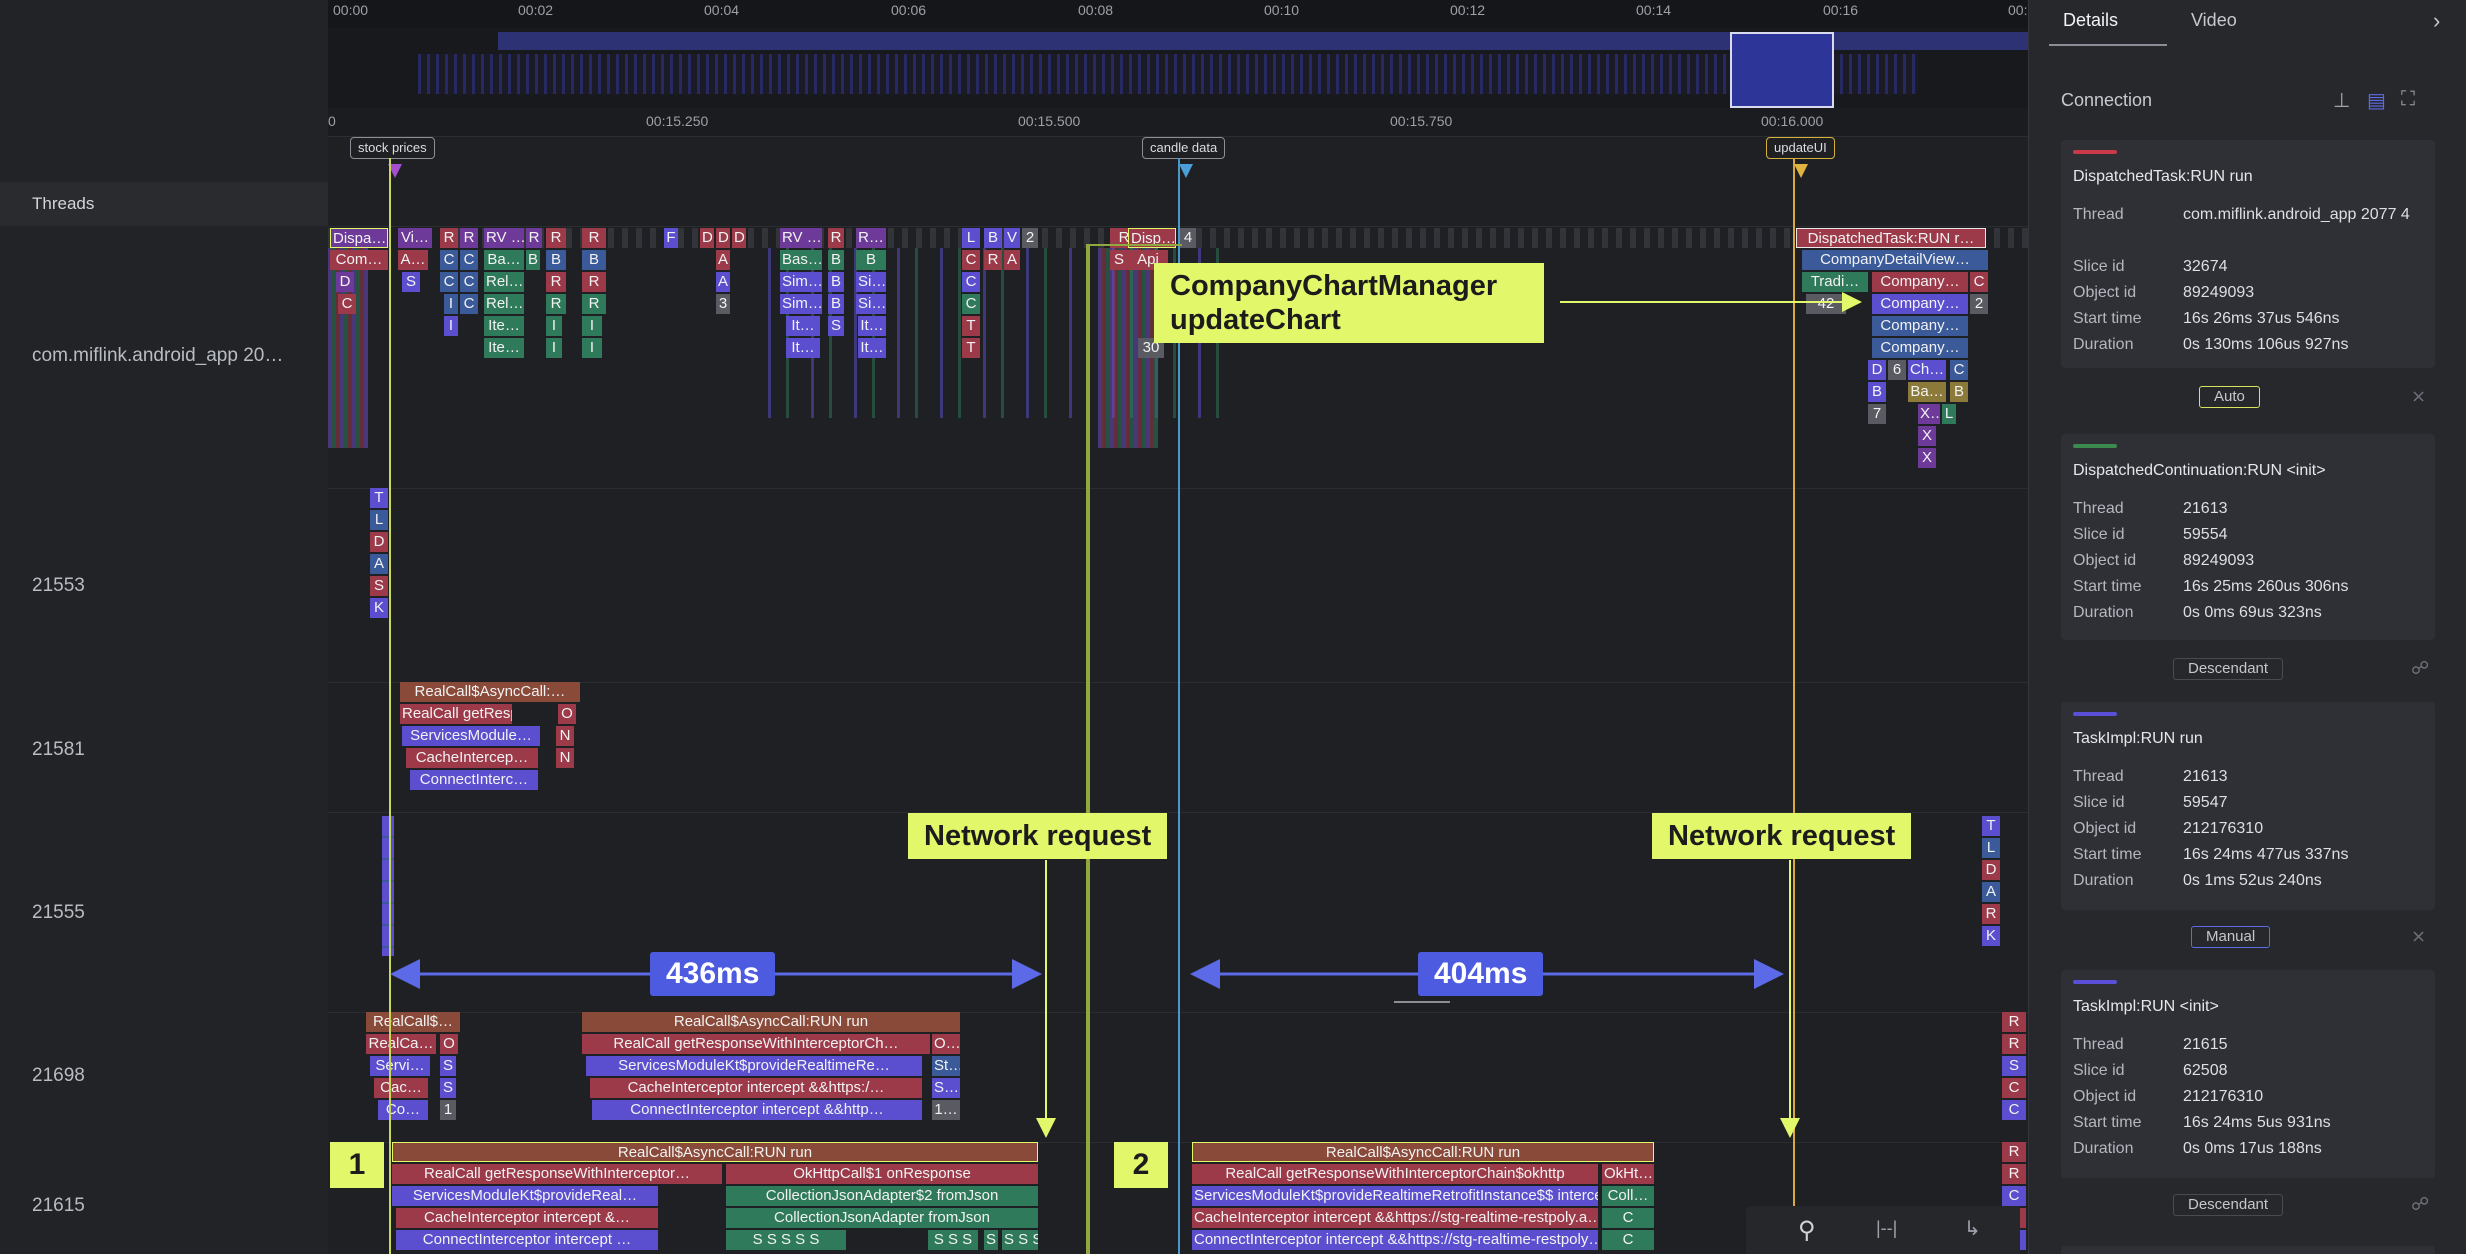  What do you see at coordinates (2261, 318) in the screenshot?
I see `field-value: 16s 26ms 37us 546ns` at bounding box center [2261, 318].